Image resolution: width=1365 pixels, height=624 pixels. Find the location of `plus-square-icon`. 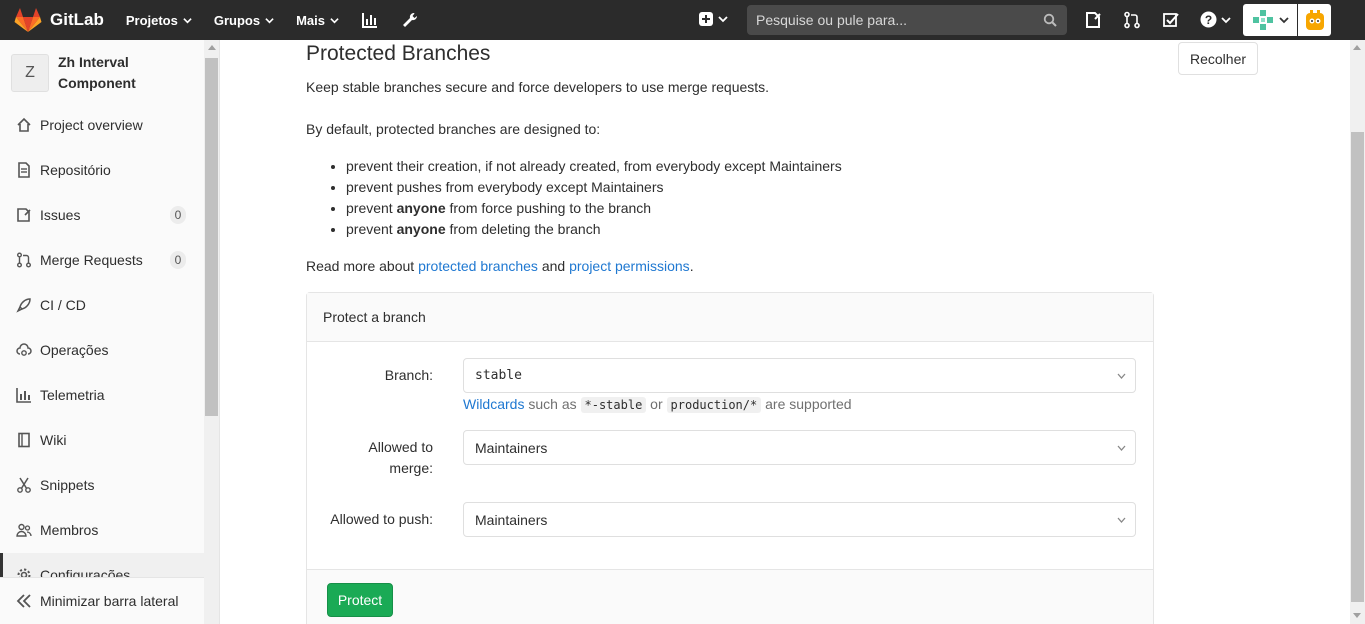

plus-square-icon is located at coordinates (706, 19).